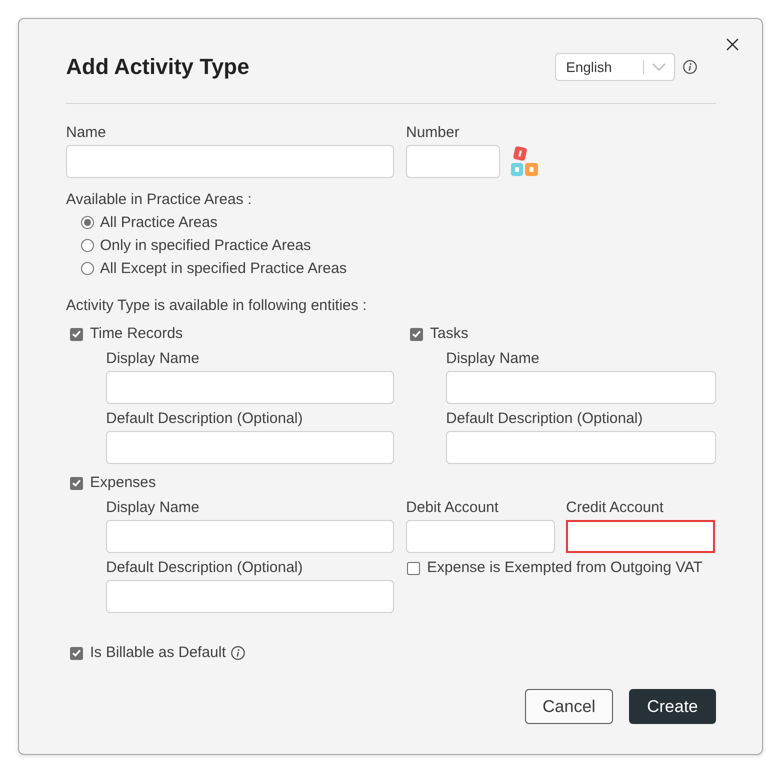 This screenshot has width=781, height=773. What do you see at coordinates (615, 508) in the screenshot?
I see `field-label: Credit Account` at bounding box center [615, 508].